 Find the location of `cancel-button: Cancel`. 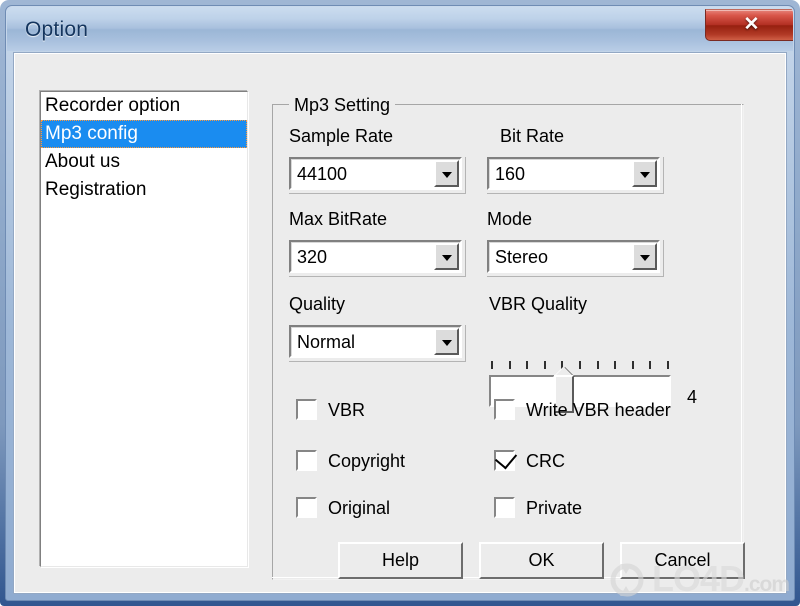

cancel-button: Cancel is located at coordinates (682, 560).